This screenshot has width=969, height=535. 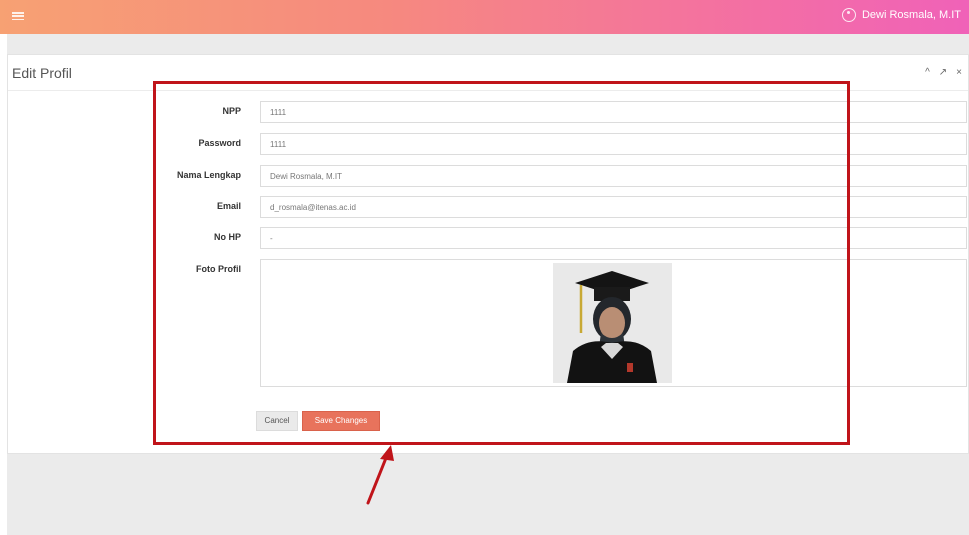 I want to click on user-menu: Dewi Rosmala, M.IT, so click(x=901, y=15).